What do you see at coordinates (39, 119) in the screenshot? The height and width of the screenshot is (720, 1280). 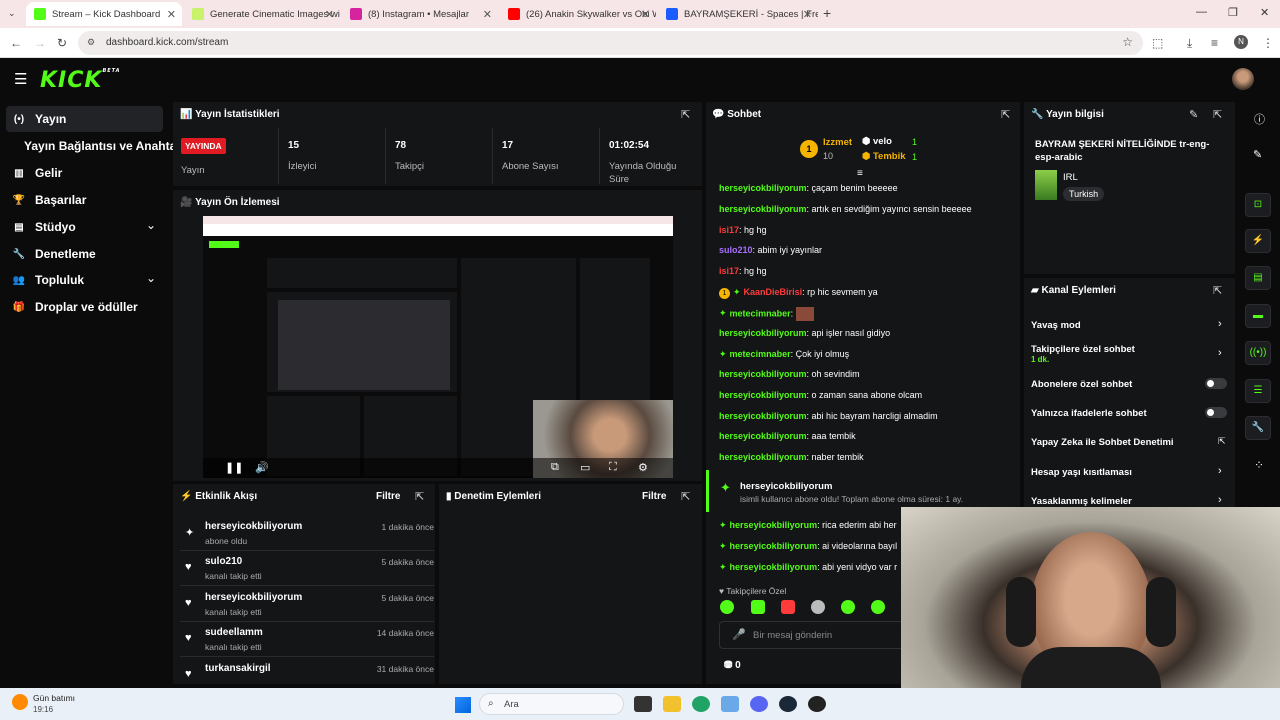 I see `sidebar-item-yayin: (•) Yayın` at bounding box center [39, 119].